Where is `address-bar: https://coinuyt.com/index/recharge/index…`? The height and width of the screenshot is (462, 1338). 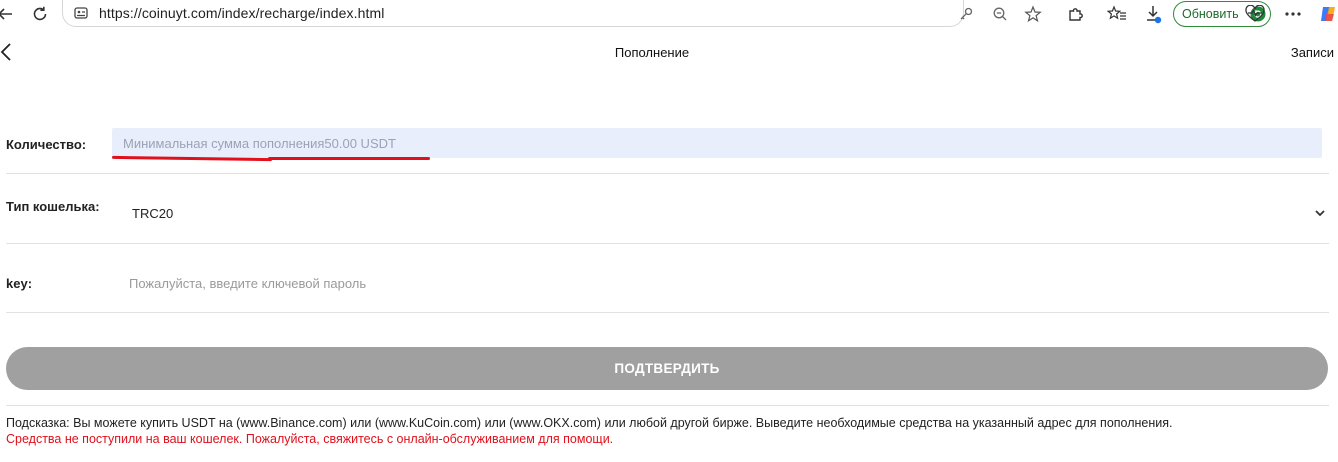 address-bar: https://coinuyt.com/index/recharge/index… is located at coordinates (552, 13).